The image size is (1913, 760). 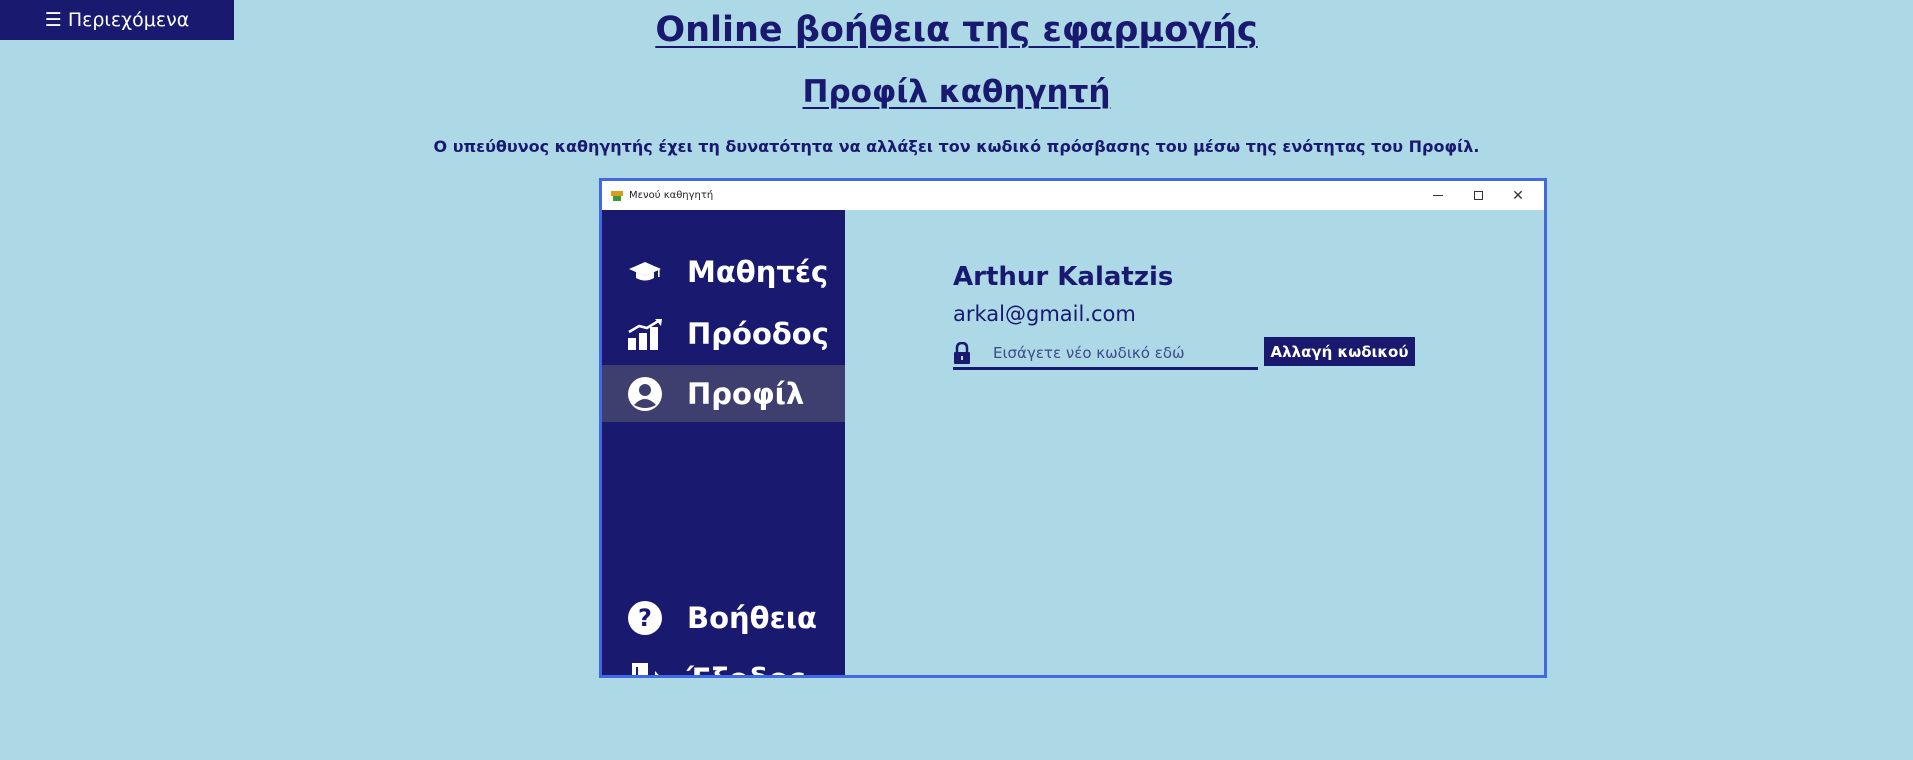 I want to click on help-circle-icon: ?, so click(x=645, y=618).